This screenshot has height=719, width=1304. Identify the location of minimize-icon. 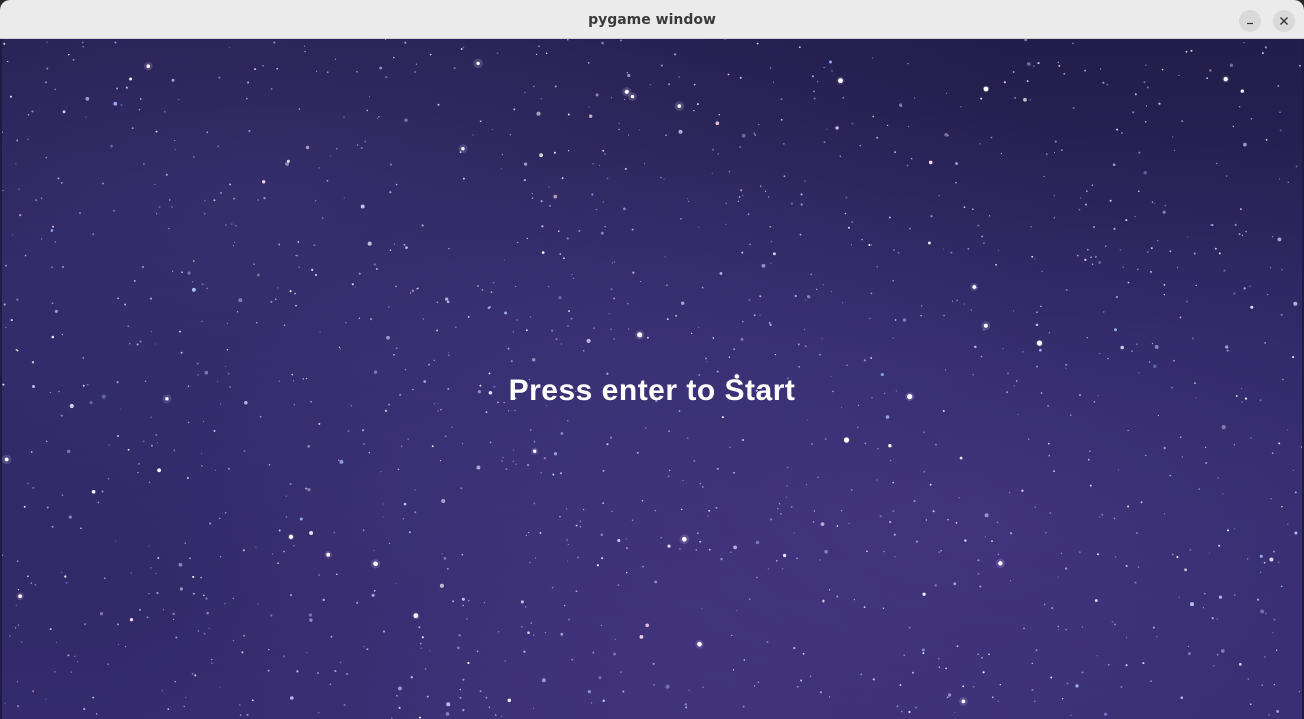
(1250, 21).